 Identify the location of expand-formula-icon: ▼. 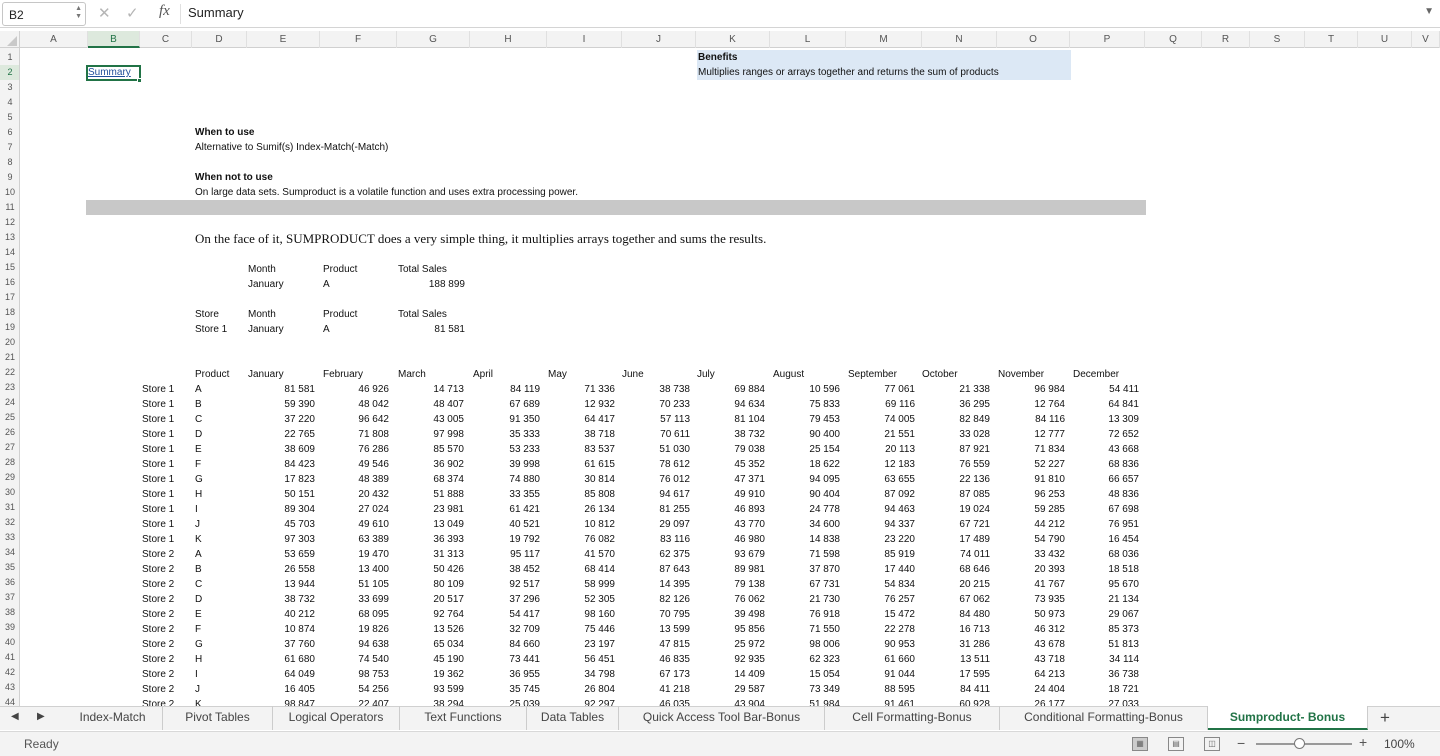
(1429, 11).